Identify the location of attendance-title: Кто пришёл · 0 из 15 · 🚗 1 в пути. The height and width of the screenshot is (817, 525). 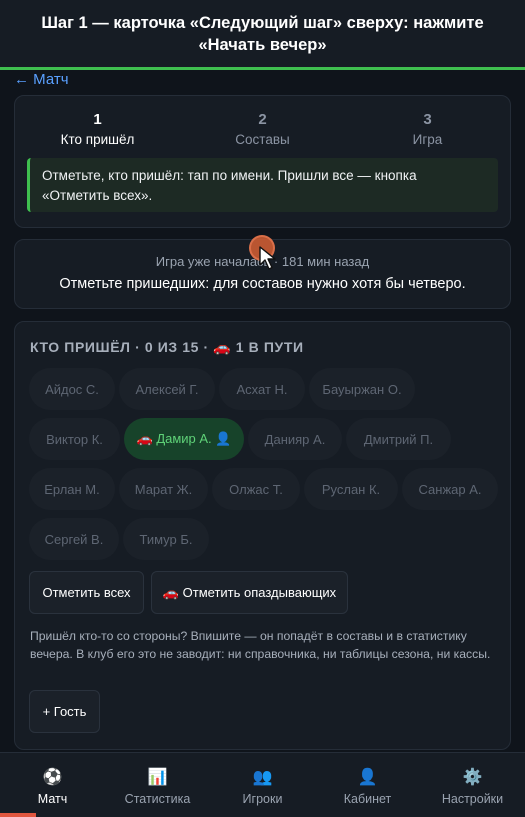
(167, 347).